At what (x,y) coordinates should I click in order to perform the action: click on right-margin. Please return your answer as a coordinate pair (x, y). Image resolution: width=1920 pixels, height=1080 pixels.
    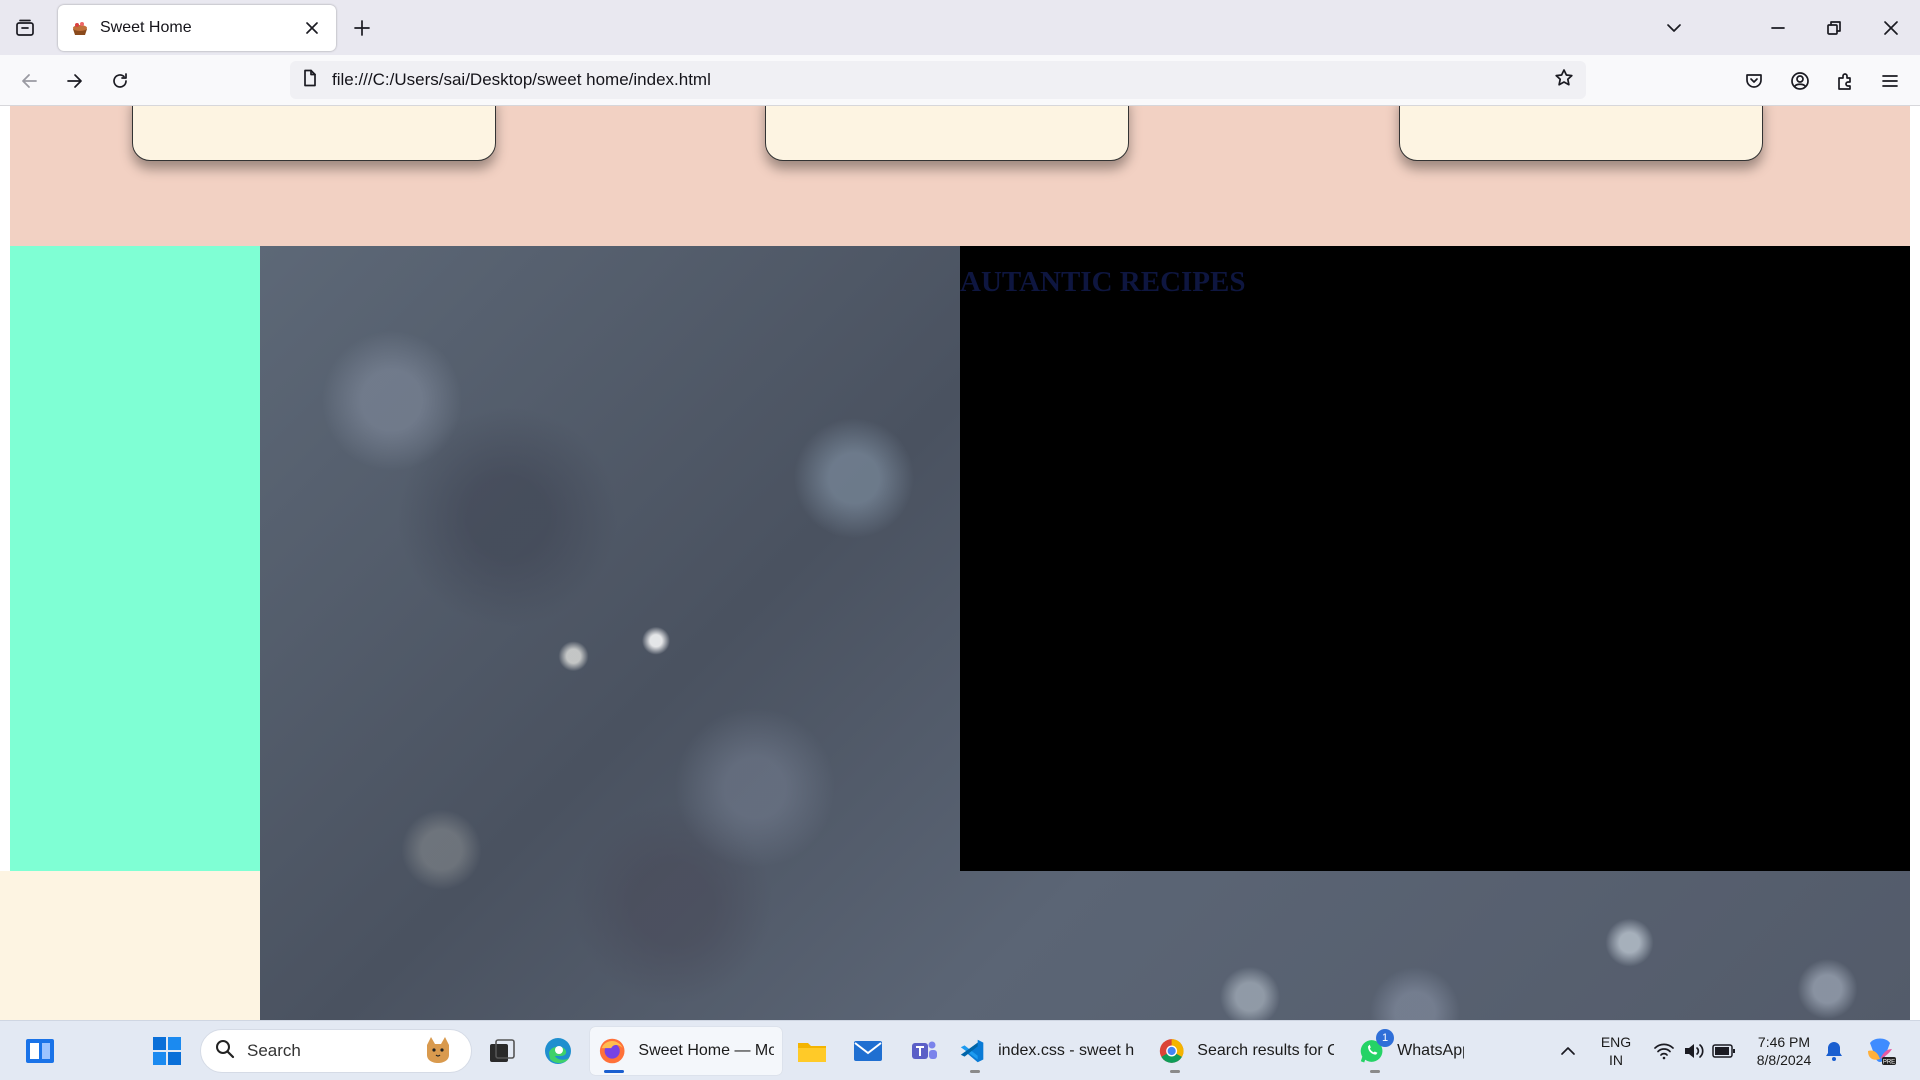
    Looking at the image, I should click on (1915, 563).